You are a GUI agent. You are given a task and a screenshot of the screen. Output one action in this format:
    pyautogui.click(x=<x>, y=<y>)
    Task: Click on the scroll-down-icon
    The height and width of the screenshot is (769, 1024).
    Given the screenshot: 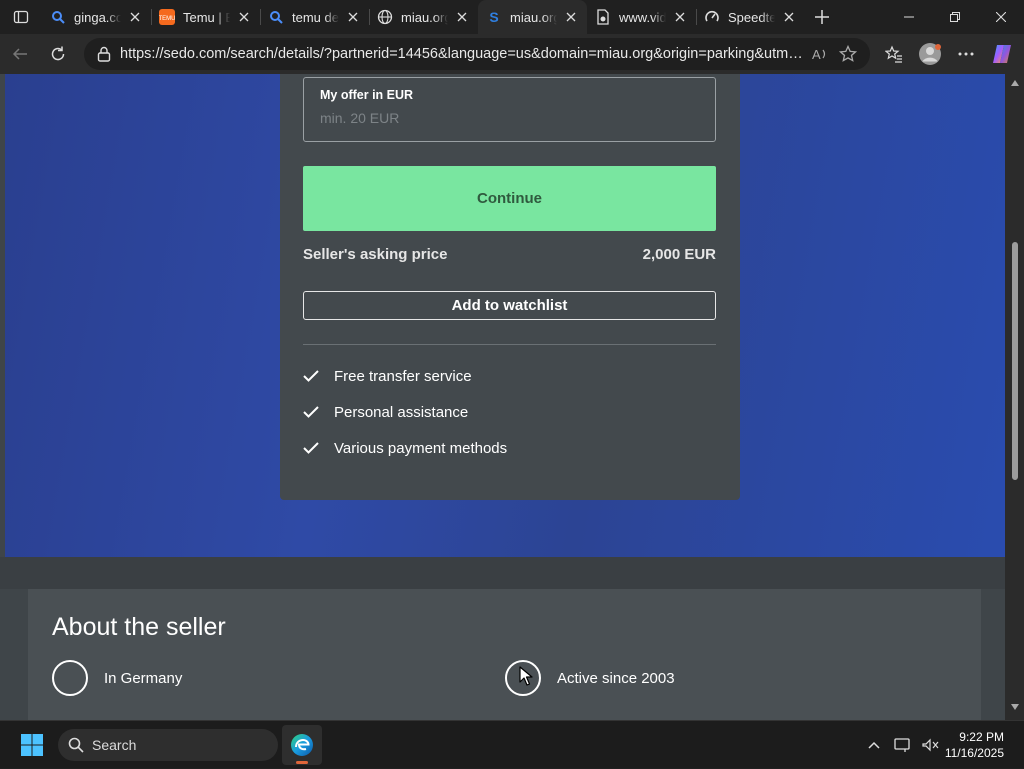 What is the action you would take?
    pyautogui.click(x=1015, y=707)
    